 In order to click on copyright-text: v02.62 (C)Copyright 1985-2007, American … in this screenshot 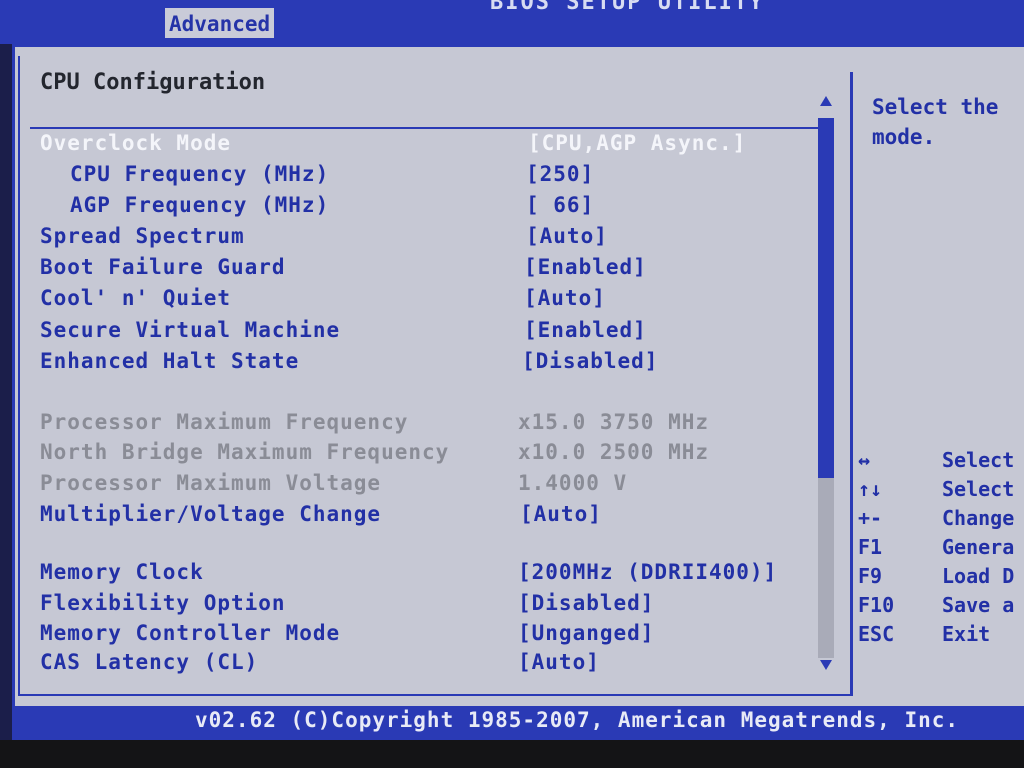, I will do `click(577, 720)`.